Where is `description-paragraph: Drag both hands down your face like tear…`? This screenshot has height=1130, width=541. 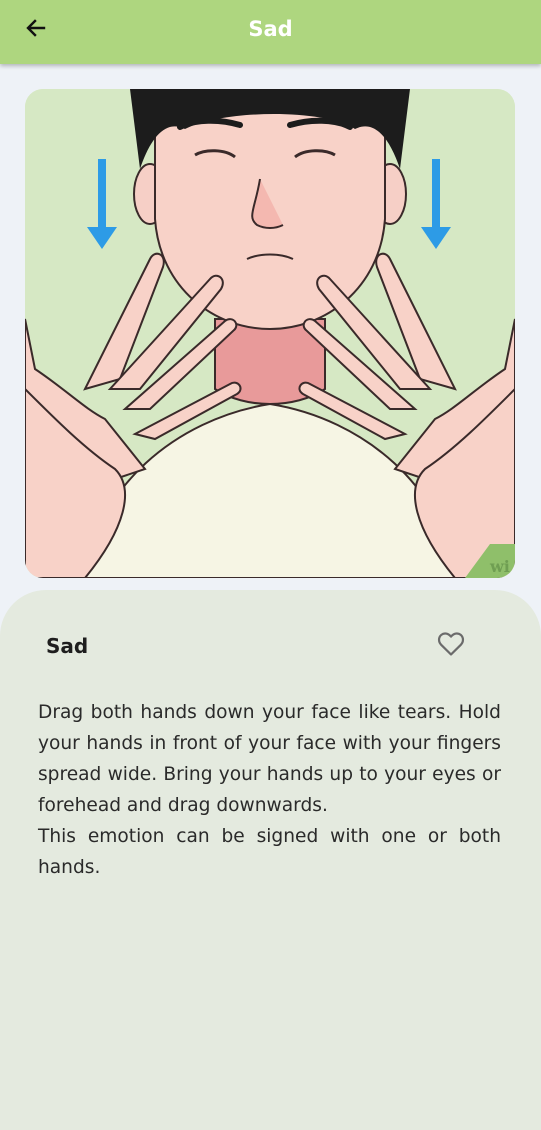
description-paragraph: Drag both hands down your face like tear… is located at coordinates (269, 759).